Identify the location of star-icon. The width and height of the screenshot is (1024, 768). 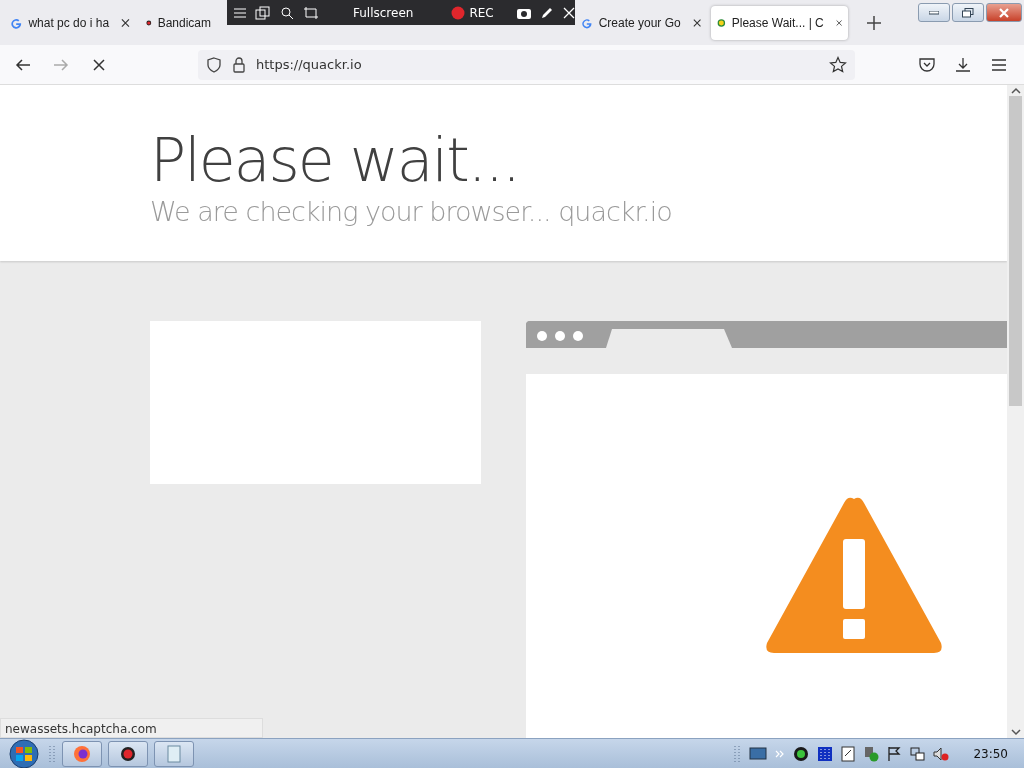
(838, 64).